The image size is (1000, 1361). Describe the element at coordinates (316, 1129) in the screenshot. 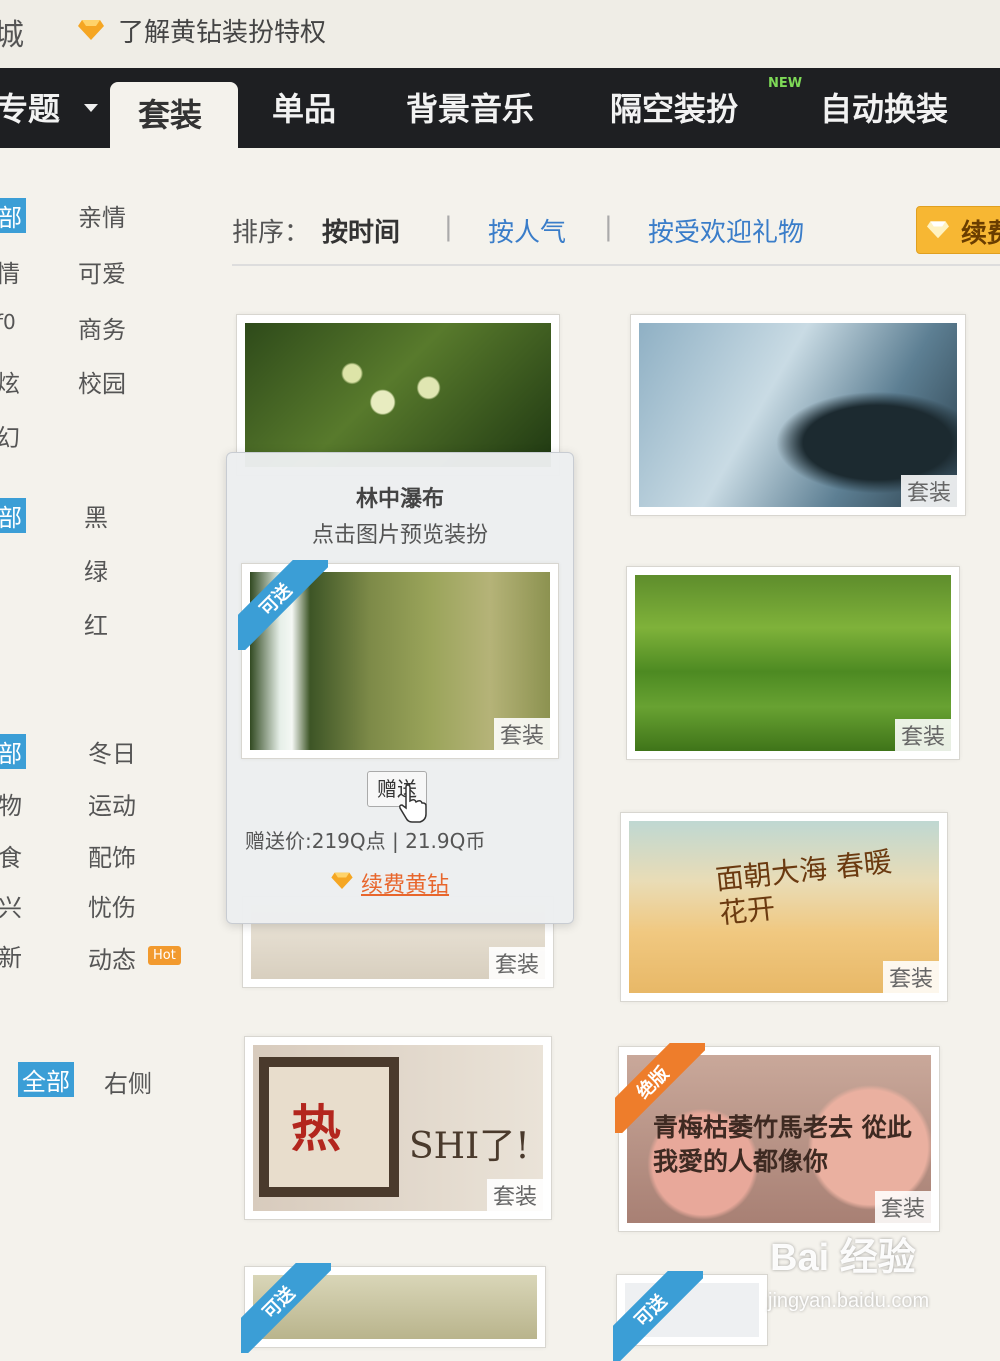

I see `suit-overlay-hot: 热` at that location.